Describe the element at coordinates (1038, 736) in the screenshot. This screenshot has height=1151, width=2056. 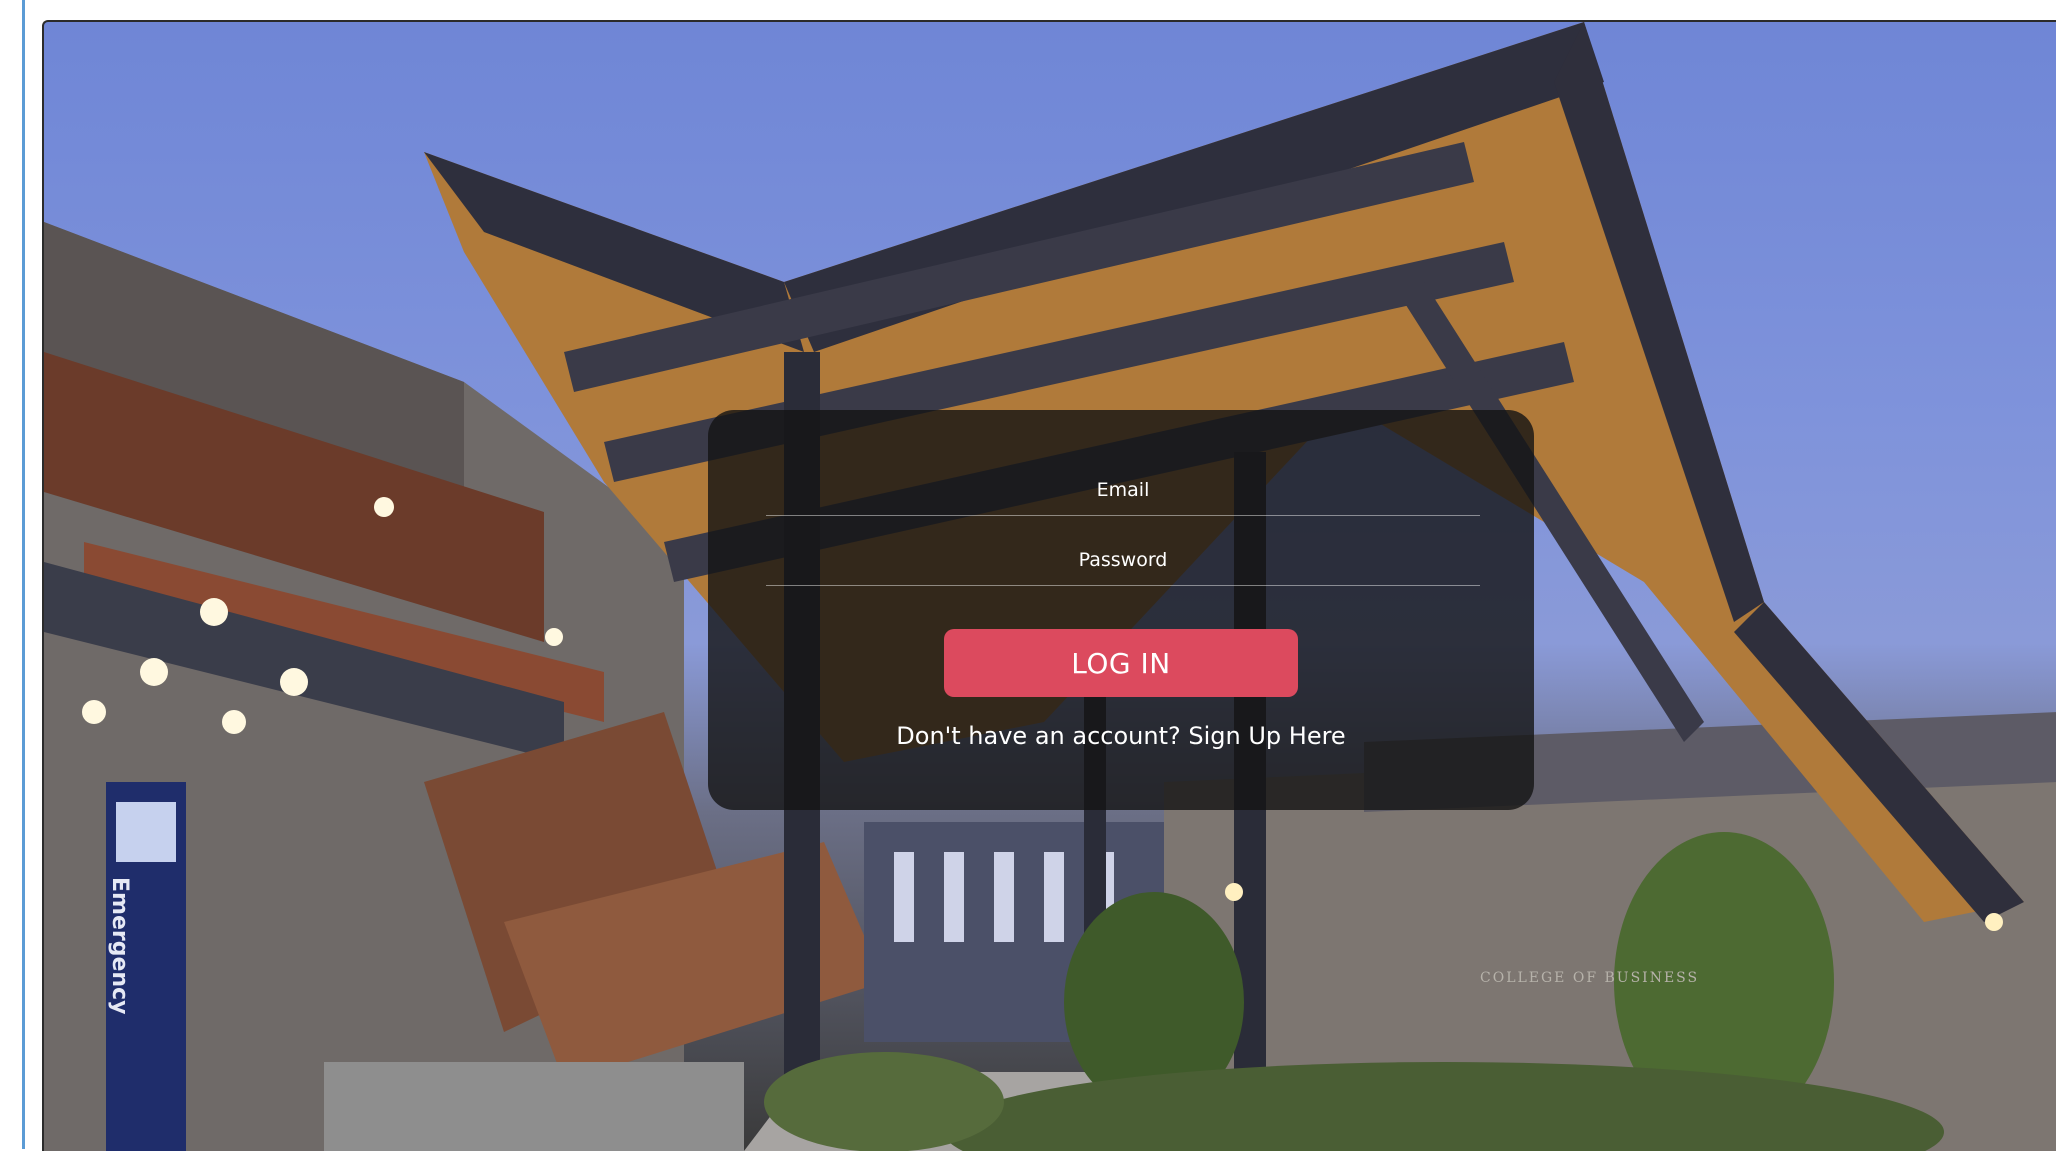
I see `signup-prompt-text: Don't have an account?` at that location.